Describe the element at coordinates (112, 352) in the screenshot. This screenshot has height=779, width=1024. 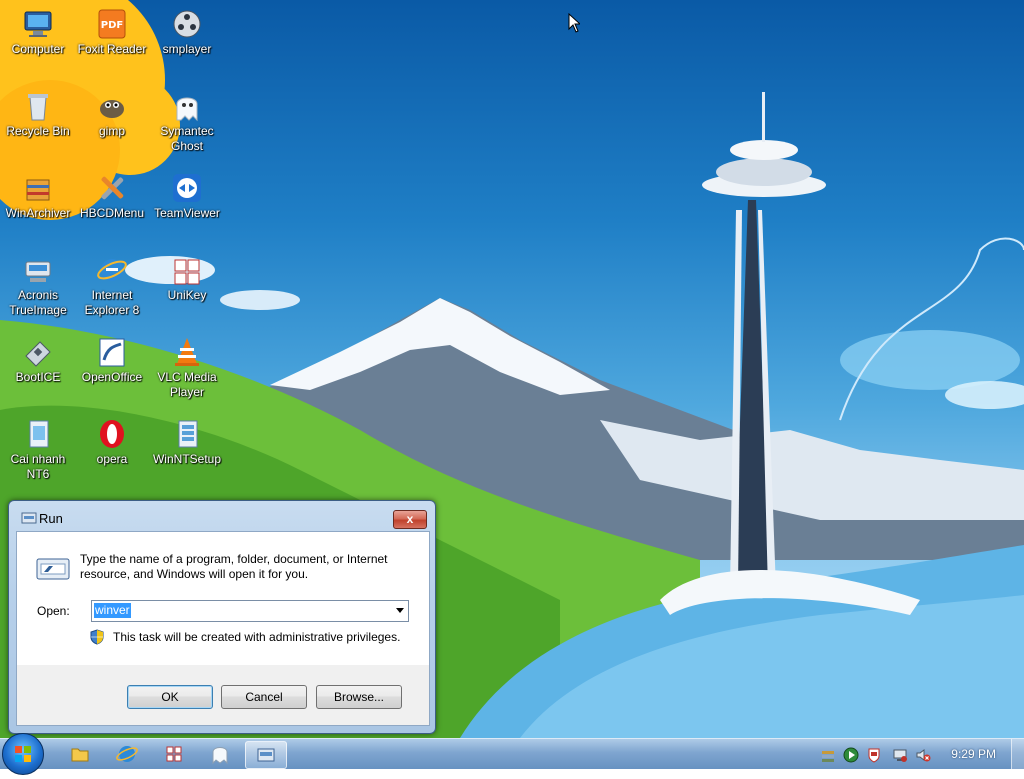
I see `openoffice-icon` at that location.